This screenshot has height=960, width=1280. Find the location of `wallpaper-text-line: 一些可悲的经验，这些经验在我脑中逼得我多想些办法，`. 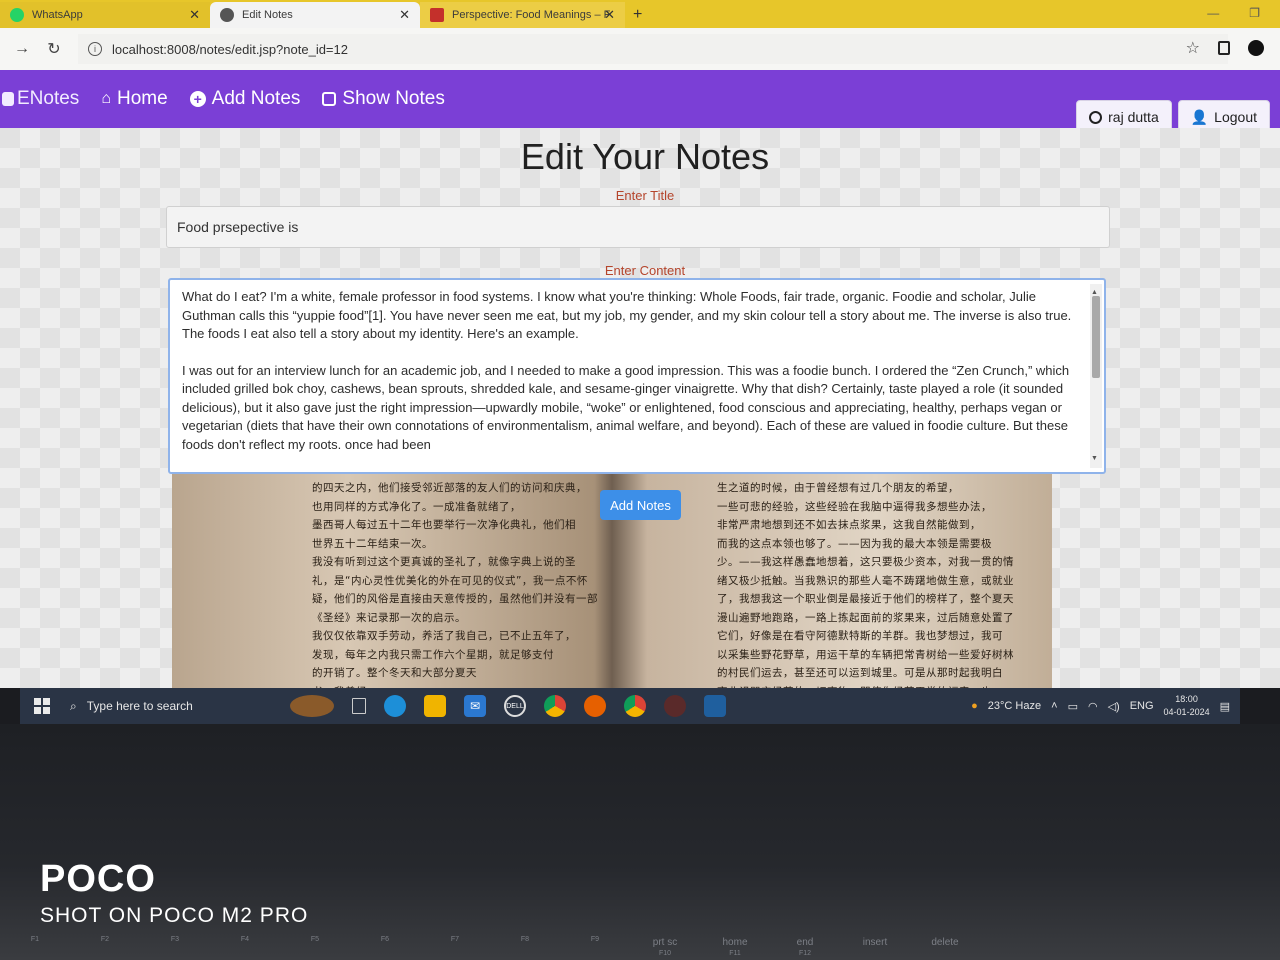

wallpaper-text-line: 一些可悲的经验，这些经验在我脑中逼得我多想些办法， is located at coordinates (854, 506).